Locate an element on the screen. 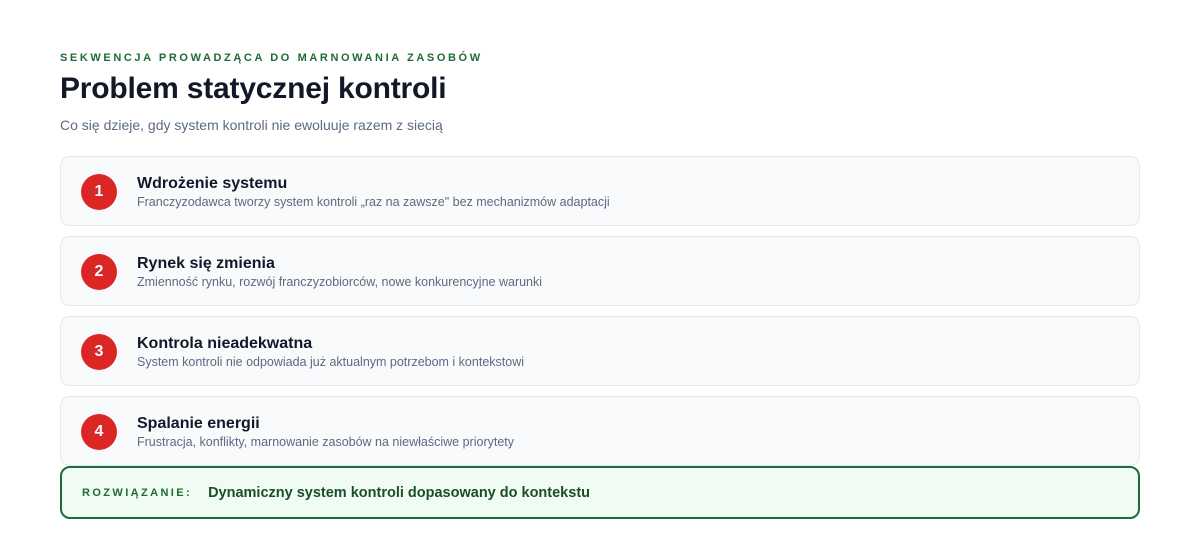 The width and height of the screenshot is (1200, 560). step-number-badge: 2 is located at coordinates (99, 272).